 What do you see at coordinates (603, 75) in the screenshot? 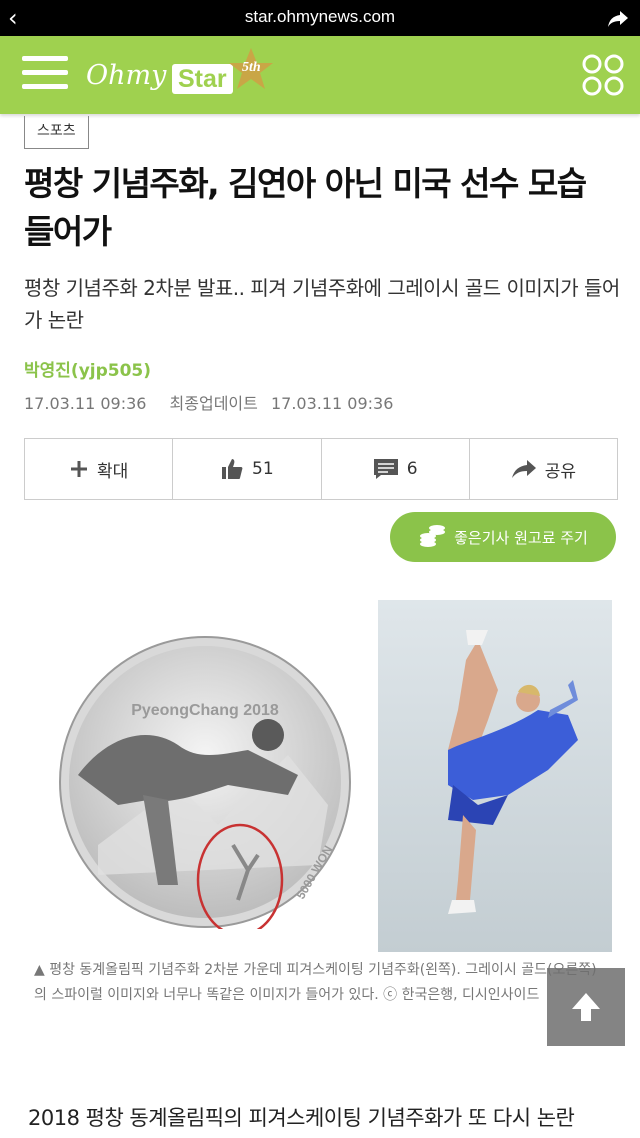
I see `grid-menu-icon` at bounding box center [603, 75].